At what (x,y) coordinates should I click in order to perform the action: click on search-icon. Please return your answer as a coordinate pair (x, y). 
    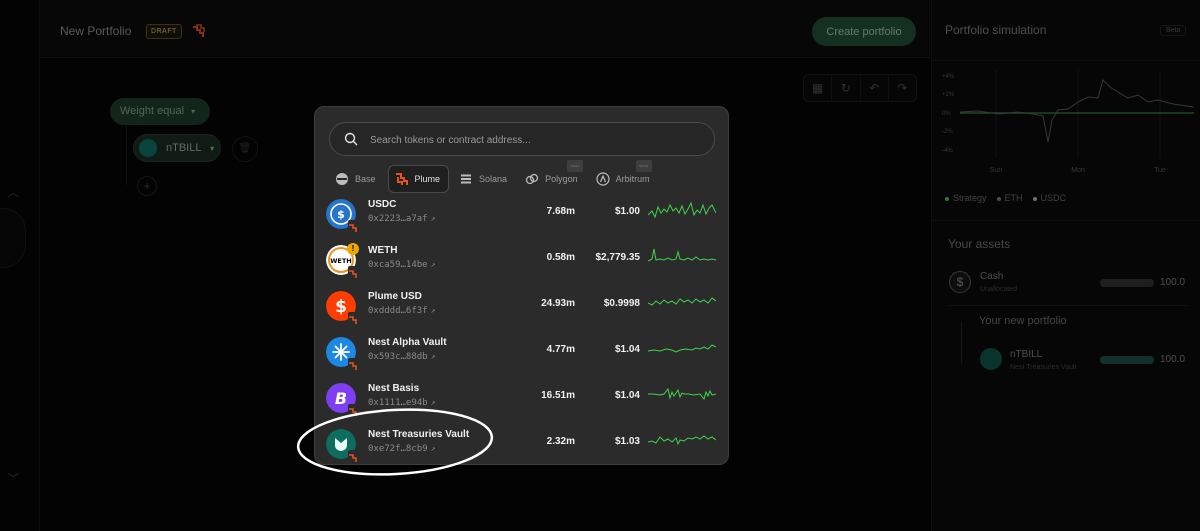
    Looking at the image, I should click on (351, 139).